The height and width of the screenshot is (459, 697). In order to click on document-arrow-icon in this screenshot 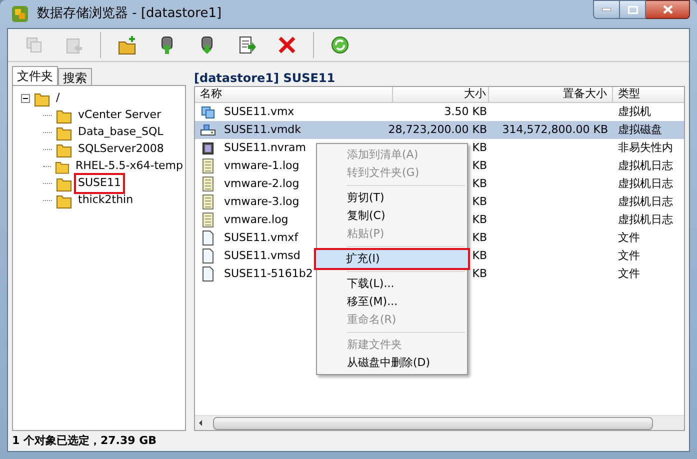, I will do `click(247, 45)`.